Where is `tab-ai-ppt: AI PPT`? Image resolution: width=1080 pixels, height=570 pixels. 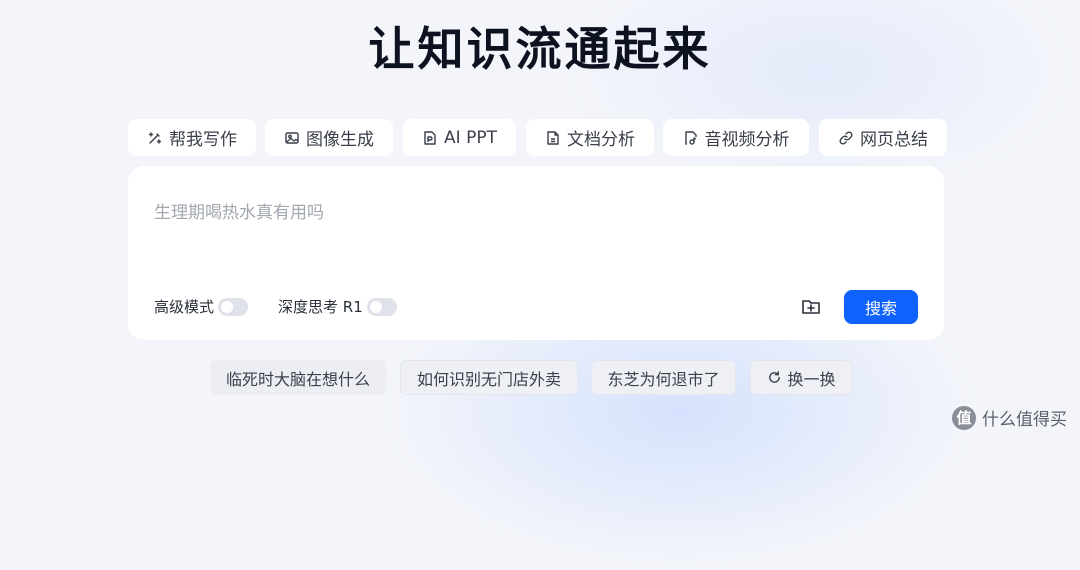
tab-ai-ppt: AI PPT is located at coordinates (459, 137).